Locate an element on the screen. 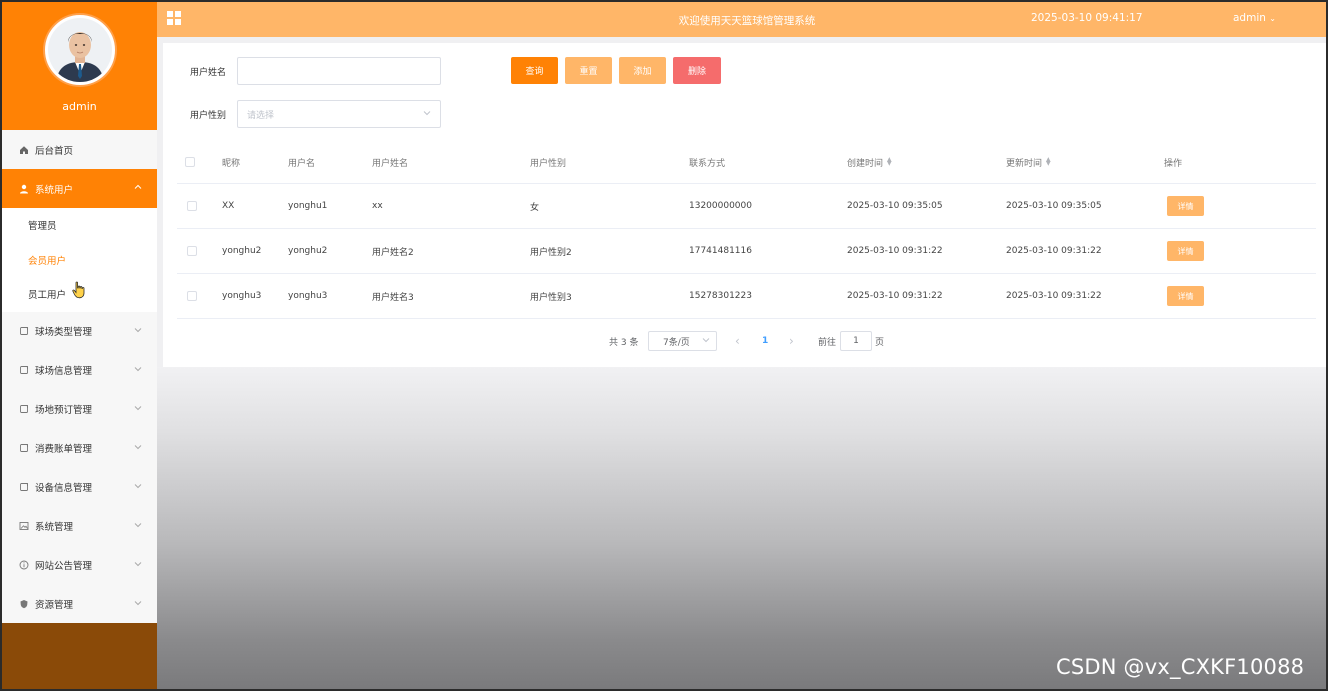 The height and width of the screenshot is (691, 1328). next-page-button: › is located at coordinates (791, 341).